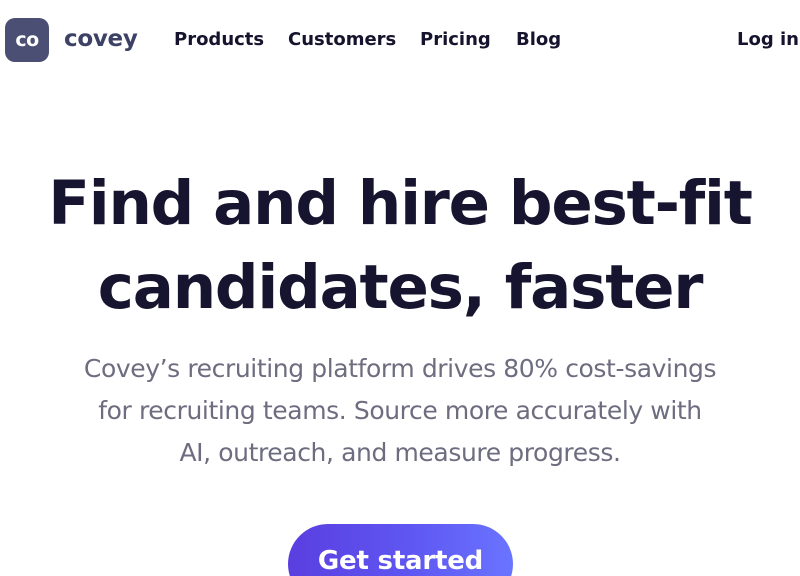 Image resolution: width=800 pixels, height=576 pixels. Describe the element at coordinates (400, 550) in the screenshot. I see `get-started-button: Get started` at that location.